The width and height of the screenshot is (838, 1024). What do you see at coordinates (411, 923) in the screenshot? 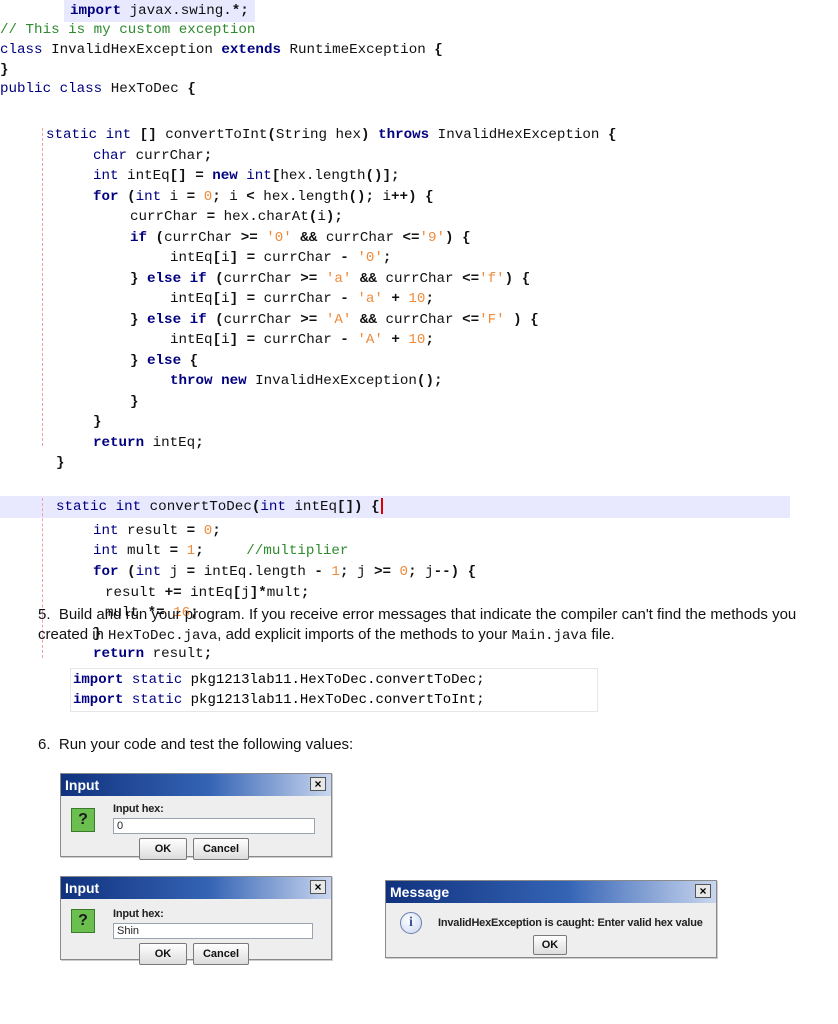
I see `info-icon: i` at bounding box center [411, 923].